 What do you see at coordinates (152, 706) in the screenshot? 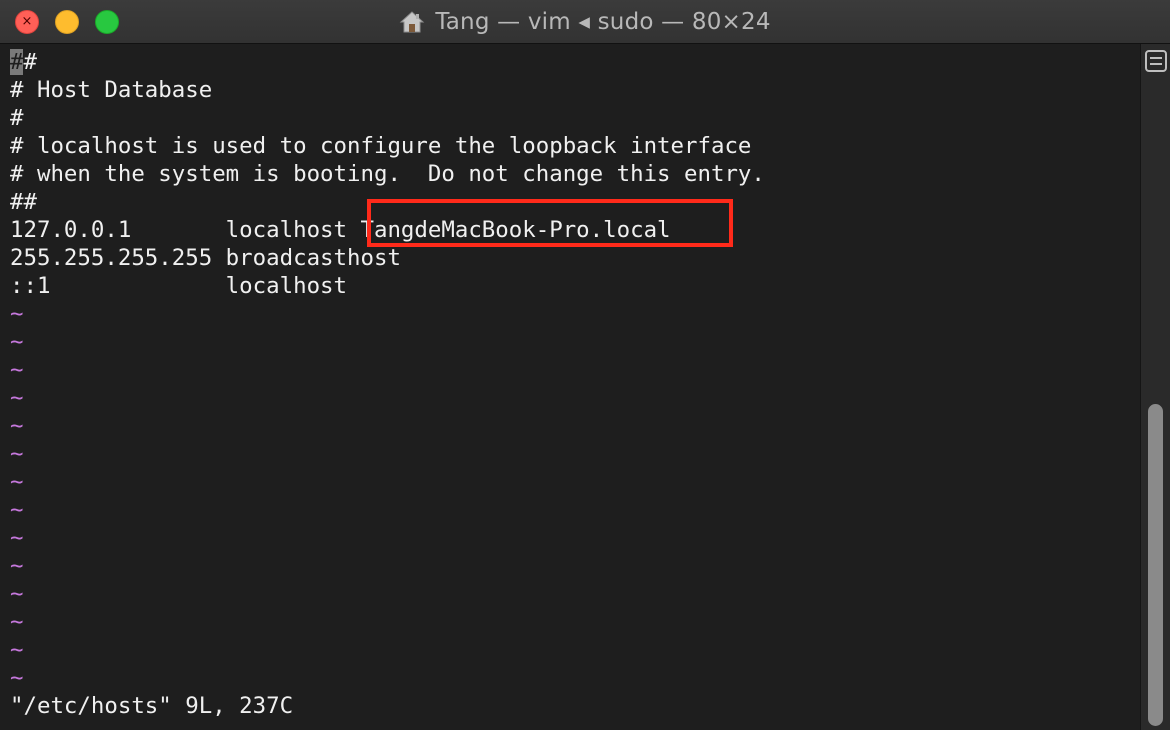
I see `status-line: "/etc/hosts" 9L, 237C` at bounding box center [152, 706].